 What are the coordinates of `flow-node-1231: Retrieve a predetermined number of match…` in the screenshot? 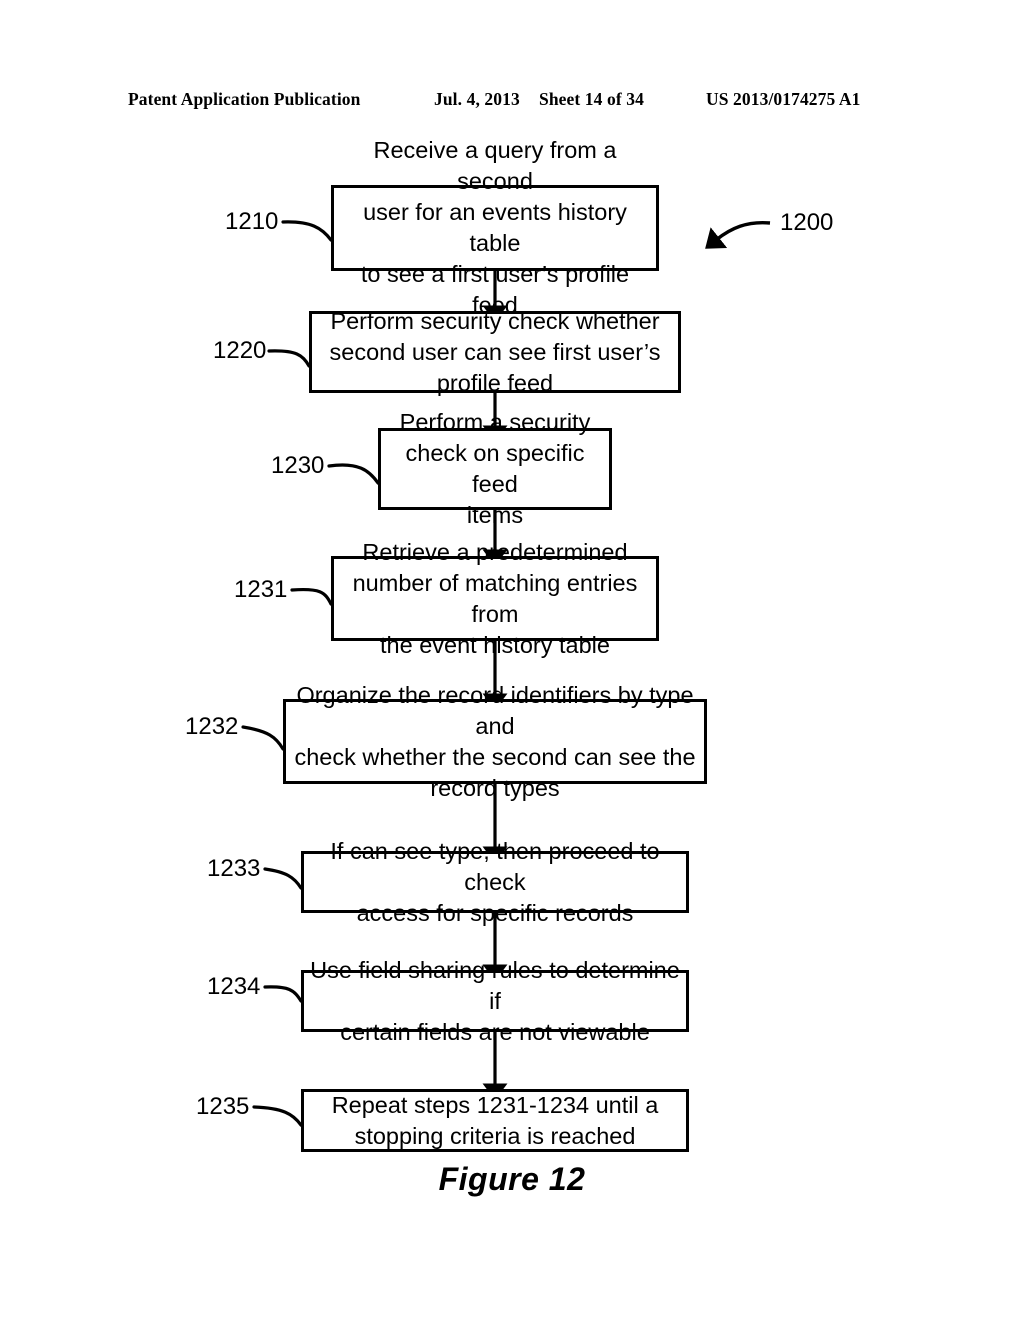 It's located at (495, 598).